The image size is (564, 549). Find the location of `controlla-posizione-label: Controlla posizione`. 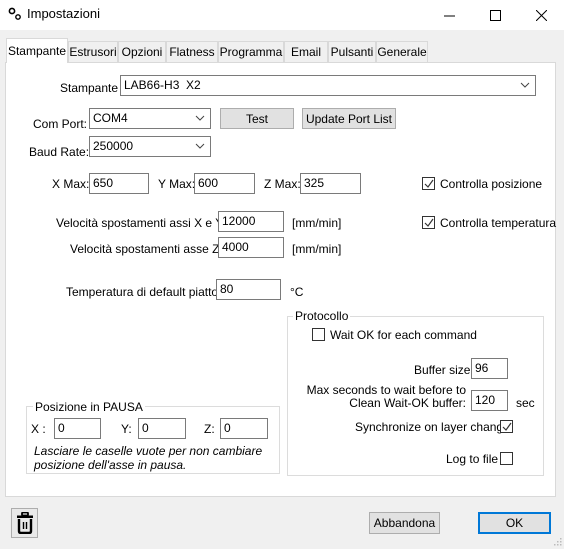

controlla-posizione-label: Controlla posizione is located at coordinates (491, 184).